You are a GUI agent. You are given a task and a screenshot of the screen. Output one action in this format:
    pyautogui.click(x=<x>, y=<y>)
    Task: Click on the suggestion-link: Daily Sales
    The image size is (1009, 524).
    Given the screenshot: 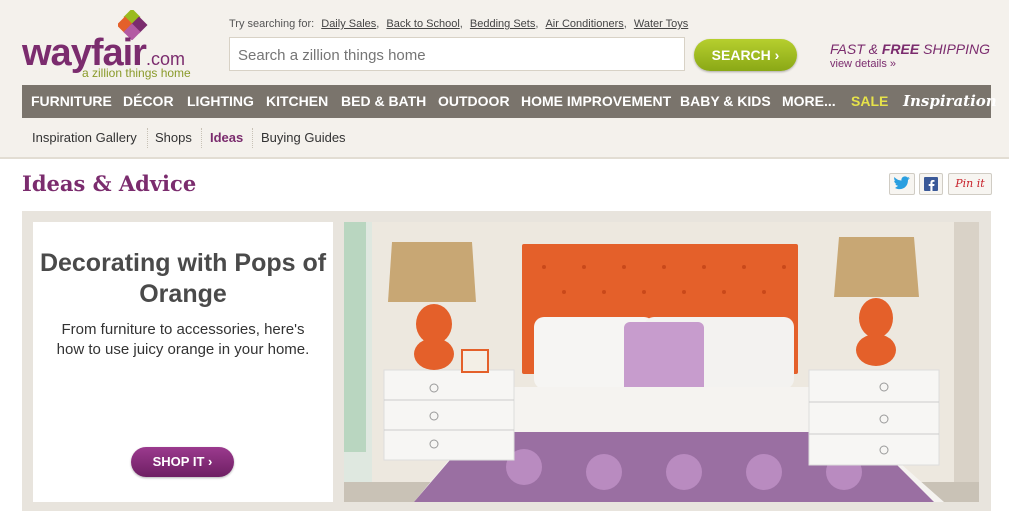 What is the action you would take?
    pyautogui.click(x=348, y=24)
    